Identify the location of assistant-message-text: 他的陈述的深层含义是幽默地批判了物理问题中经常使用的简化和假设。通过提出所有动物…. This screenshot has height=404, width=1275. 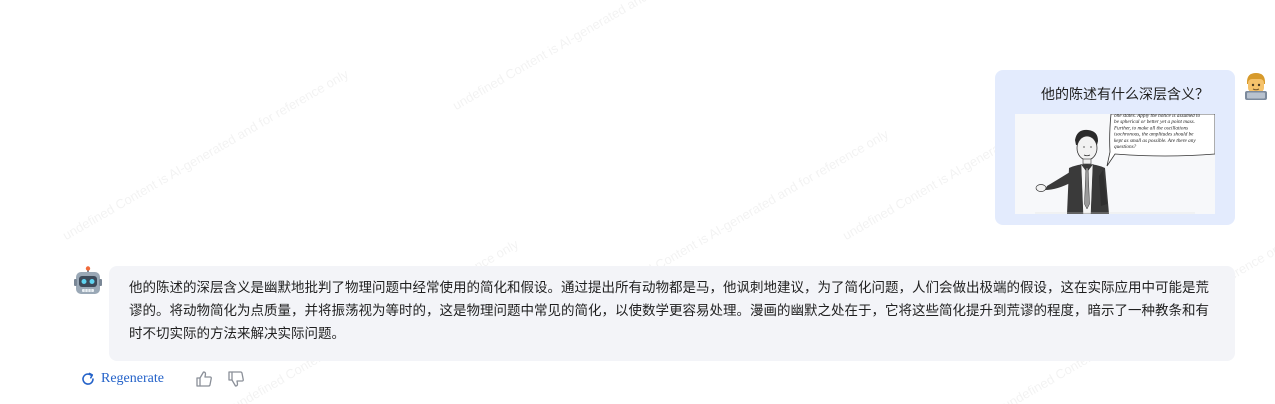
(669, 311).